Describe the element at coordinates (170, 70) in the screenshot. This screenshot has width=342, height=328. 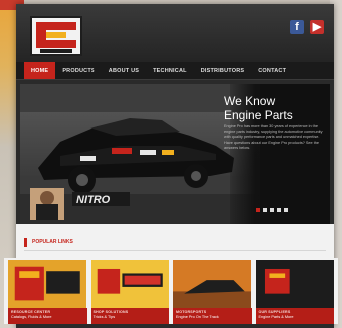
I see `nav-technical: TECHNICAL` at that location.